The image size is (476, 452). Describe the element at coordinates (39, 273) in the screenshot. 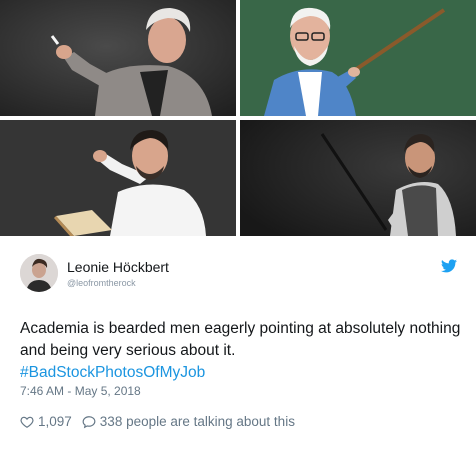

I see `avatar` at that location.